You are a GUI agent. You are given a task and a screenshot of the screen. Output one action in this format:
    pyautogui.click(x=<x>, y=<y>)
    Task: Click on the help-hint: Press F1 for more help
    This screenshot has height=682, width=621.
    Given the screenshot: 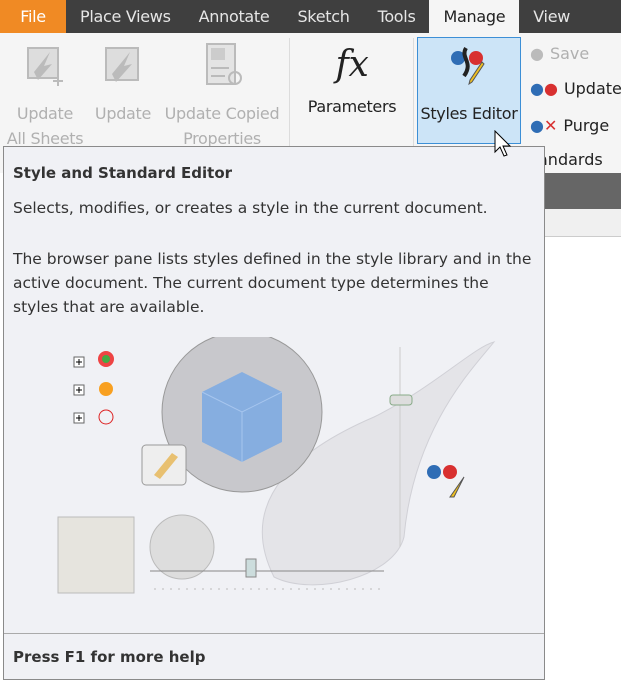 What is the action you would take?
    pyautogui.click(x=109, y=657)
    